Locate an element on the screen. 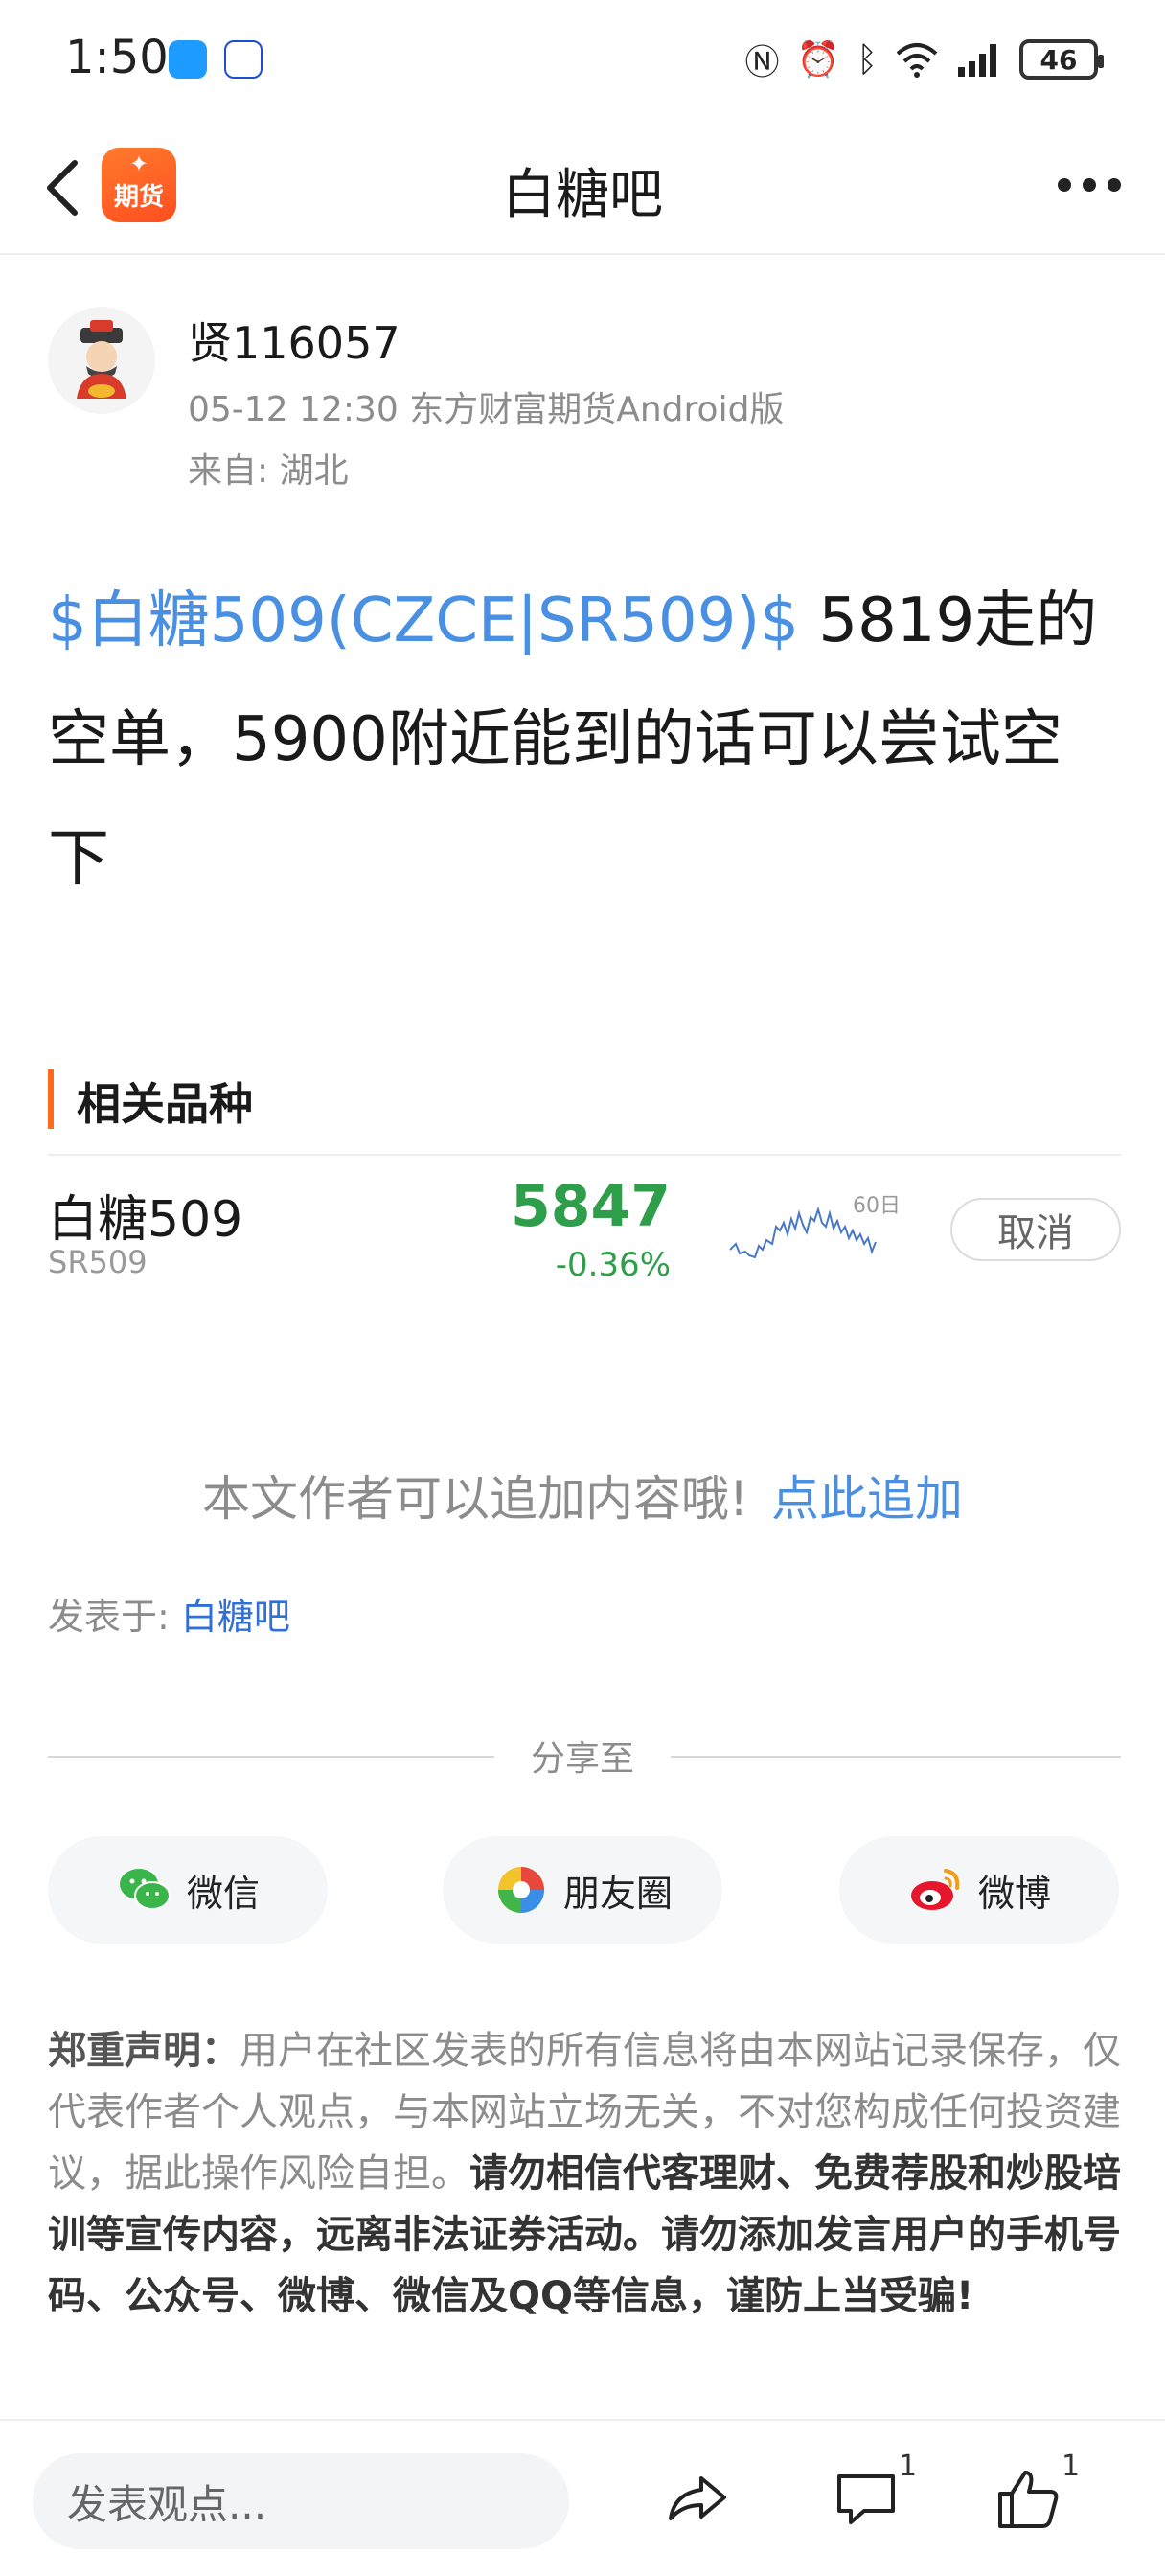  share-moments-button: 朋友圈 is located at coordinates (582, 1890).